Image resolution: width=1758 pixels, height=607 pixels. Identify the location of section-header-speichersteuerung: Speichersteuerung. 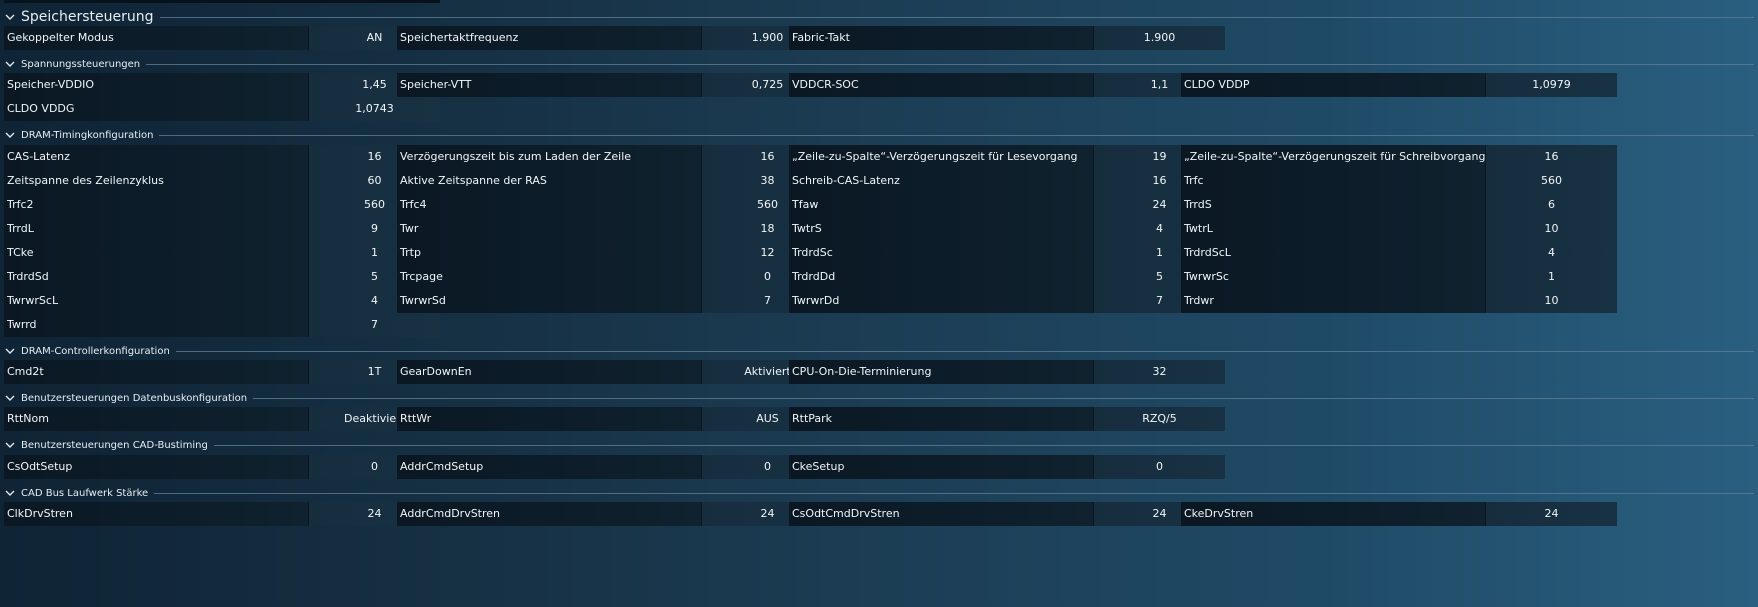
(879, 17).